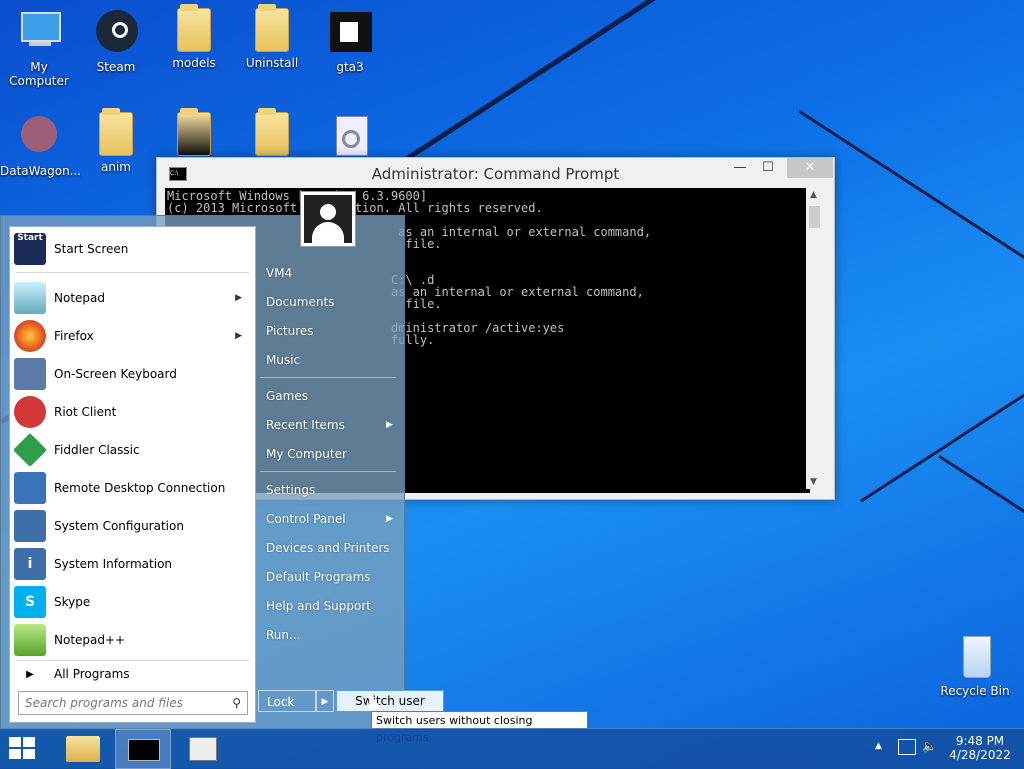 This screenshot has height=769, width=1024. What do you see at coordinates (815, 338) in the screenshot?
I see `vertical-scrollbar: ▲ ▼` at bounding box center [815, 338].